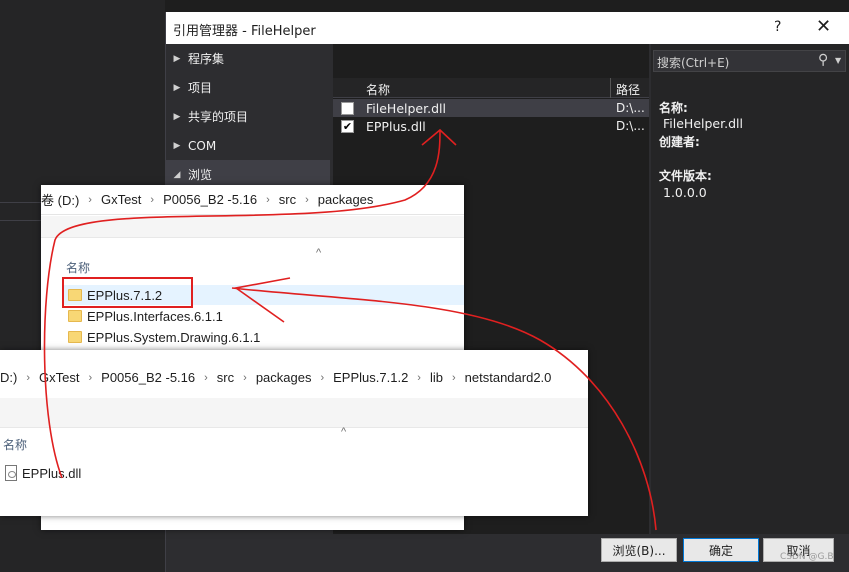  What do you see at coordinates (262, 300) in the screenshot?
I see `annotation-arrowhead` at bounding box center [262, 300].